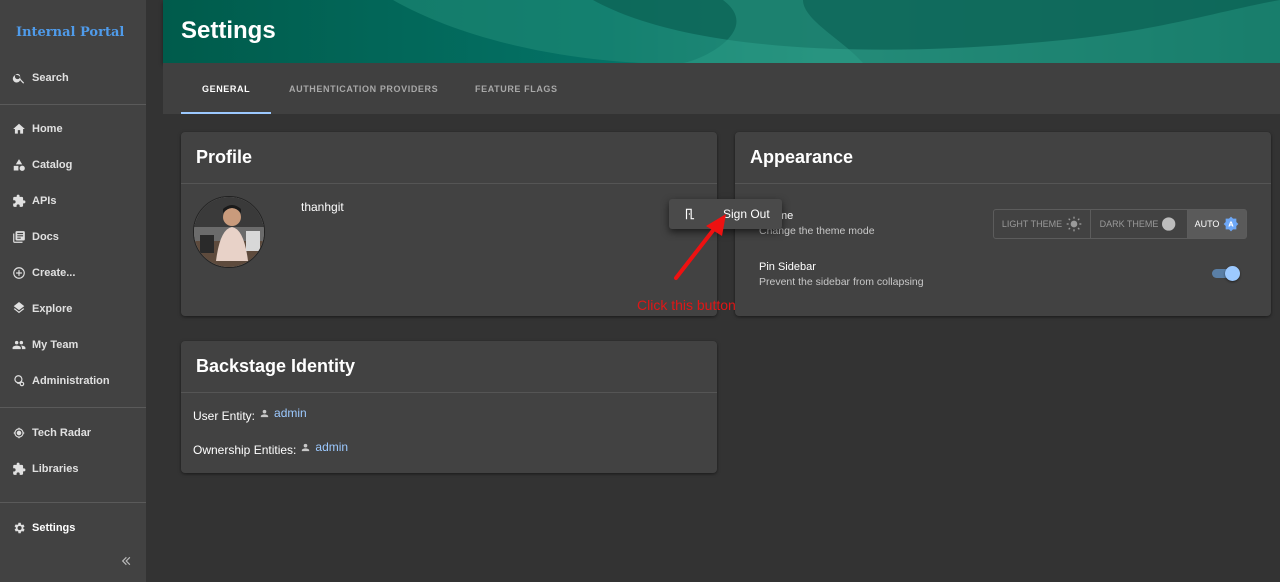  I want to click on annotation-text: Click this button, so click(686, 305).